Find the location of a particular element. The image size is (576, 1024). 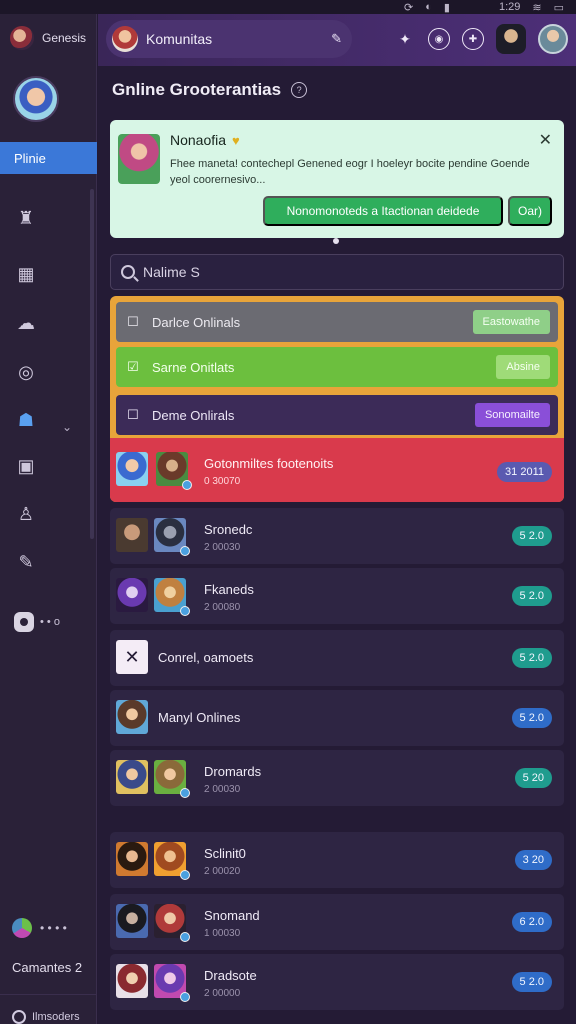

filter-row: ☐ Darlce Onlinals Eastowathe is located at coordinates (337, 322).